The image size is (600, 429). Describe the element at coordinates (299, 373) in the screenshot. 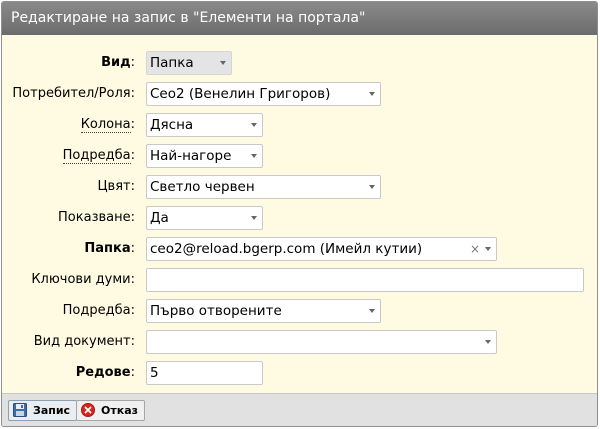

I see `row-rows: Редове: 5` at that location.